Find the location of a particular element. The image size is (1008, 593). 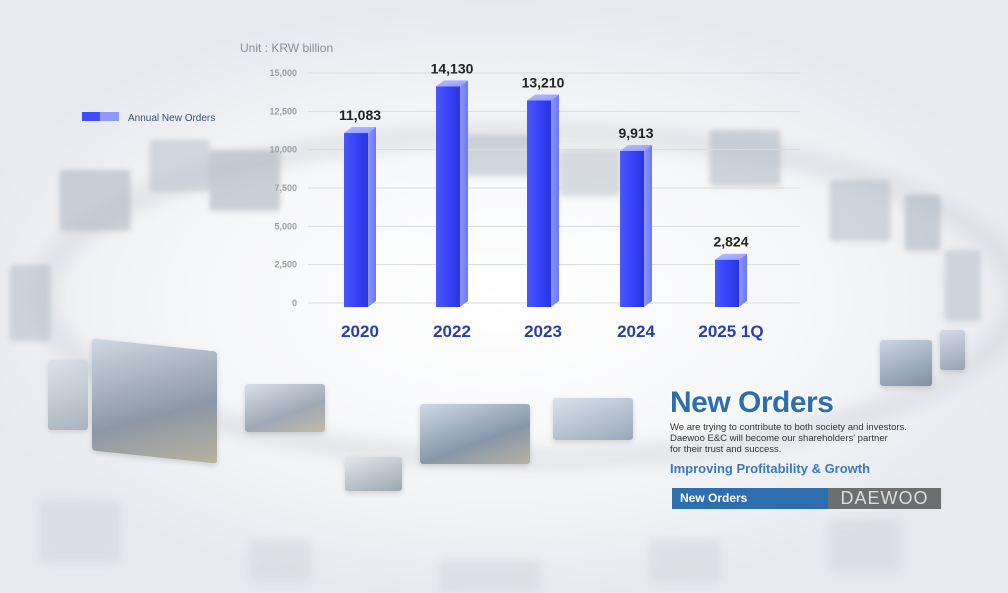

data-label: 9,913 is located at coordinates (635, 133).